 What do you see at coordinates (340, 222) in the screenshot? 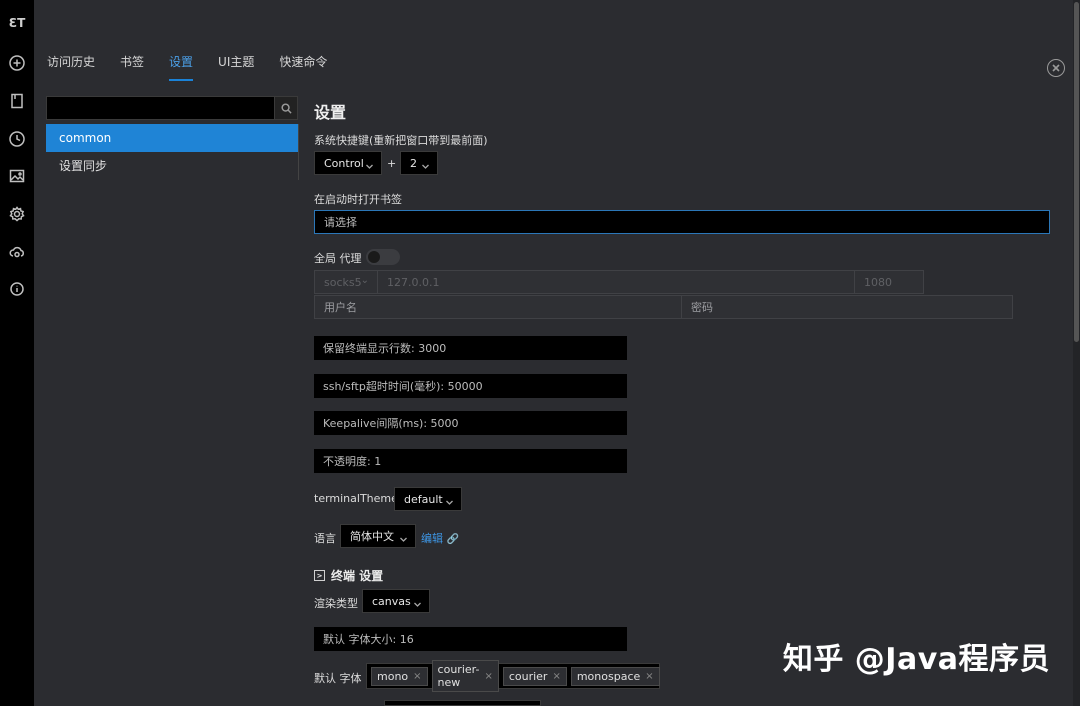
I see `startup-bookmark-placeholder: 请选择` at bounding box center [340, 222].